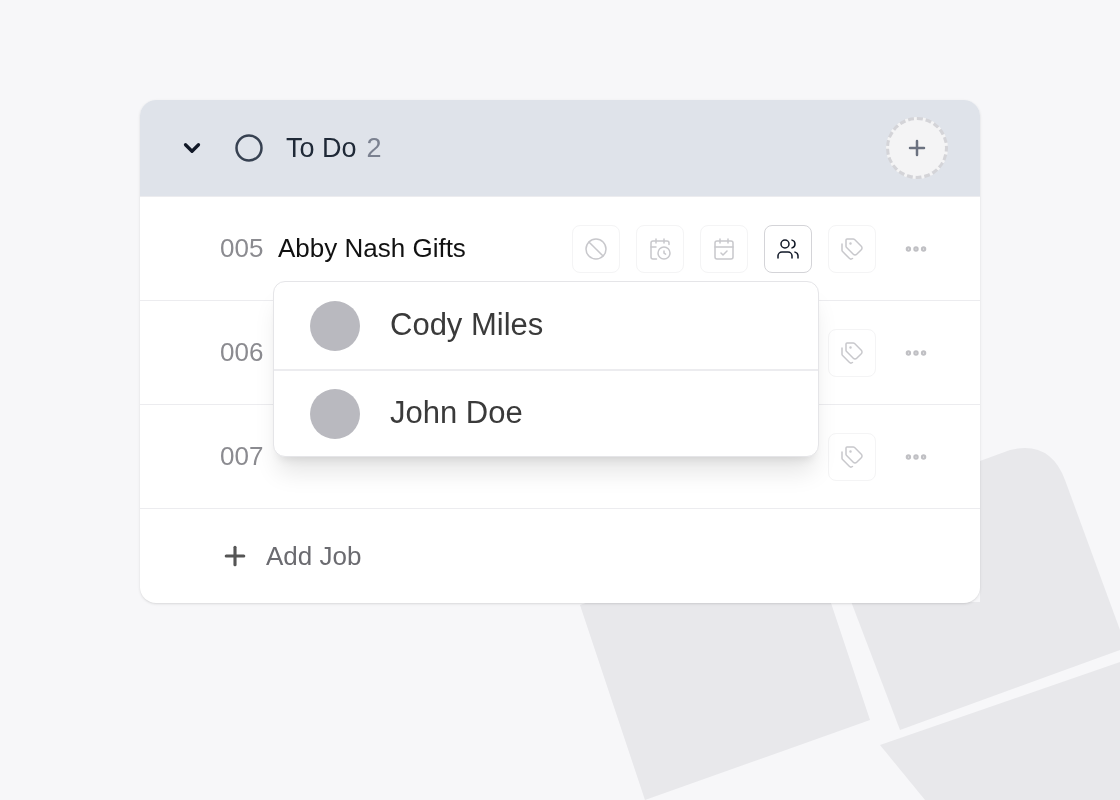  I want to click on calendar-check-icon, so click(724, 248).